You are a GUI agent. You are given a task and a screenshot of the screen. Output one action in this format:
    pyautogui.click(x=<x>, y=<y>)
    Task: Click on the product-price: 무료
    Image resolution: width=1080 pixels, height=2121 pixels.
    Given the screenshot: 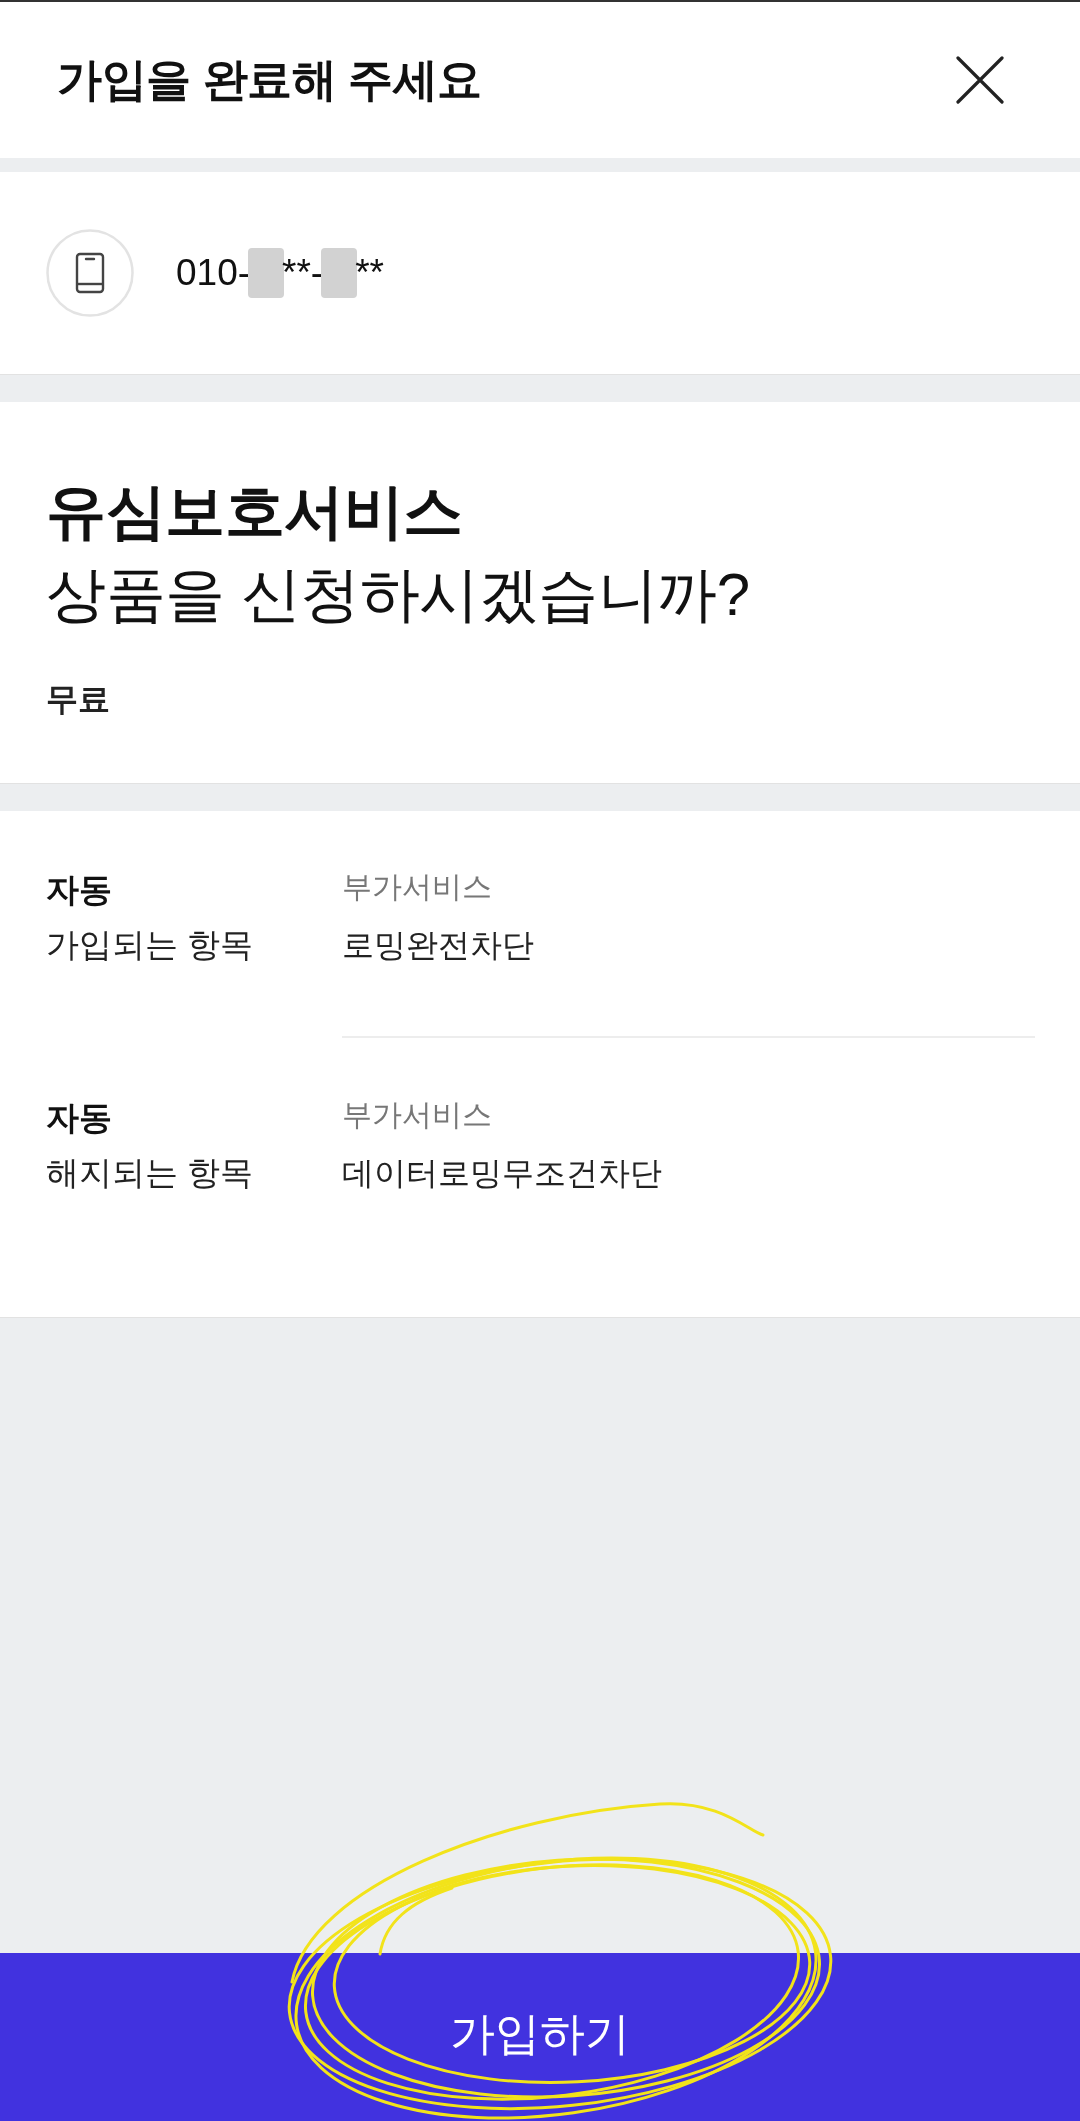 What is the action you would take?
    pyautogui.click(x=78, y=699)
    